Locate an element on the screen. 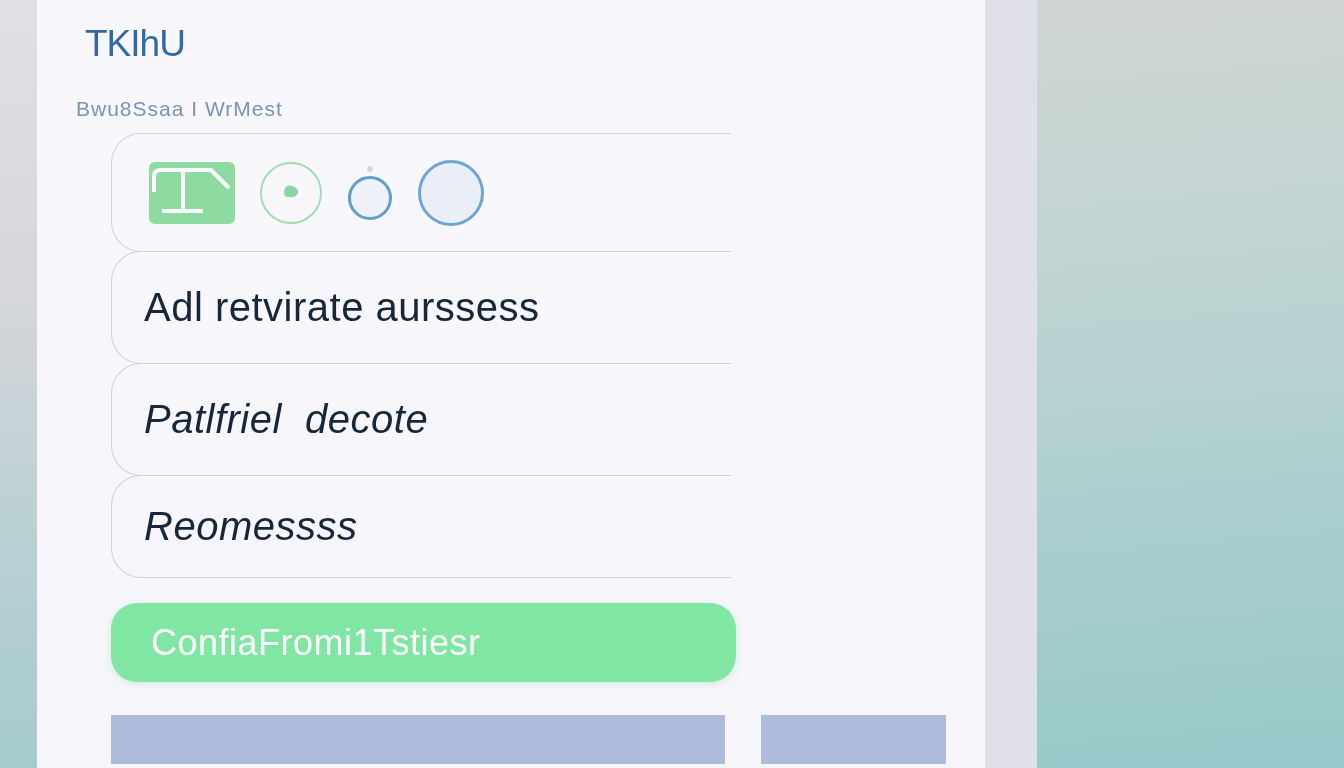  option-item: Reomessss is located at coordinates (421, 526).